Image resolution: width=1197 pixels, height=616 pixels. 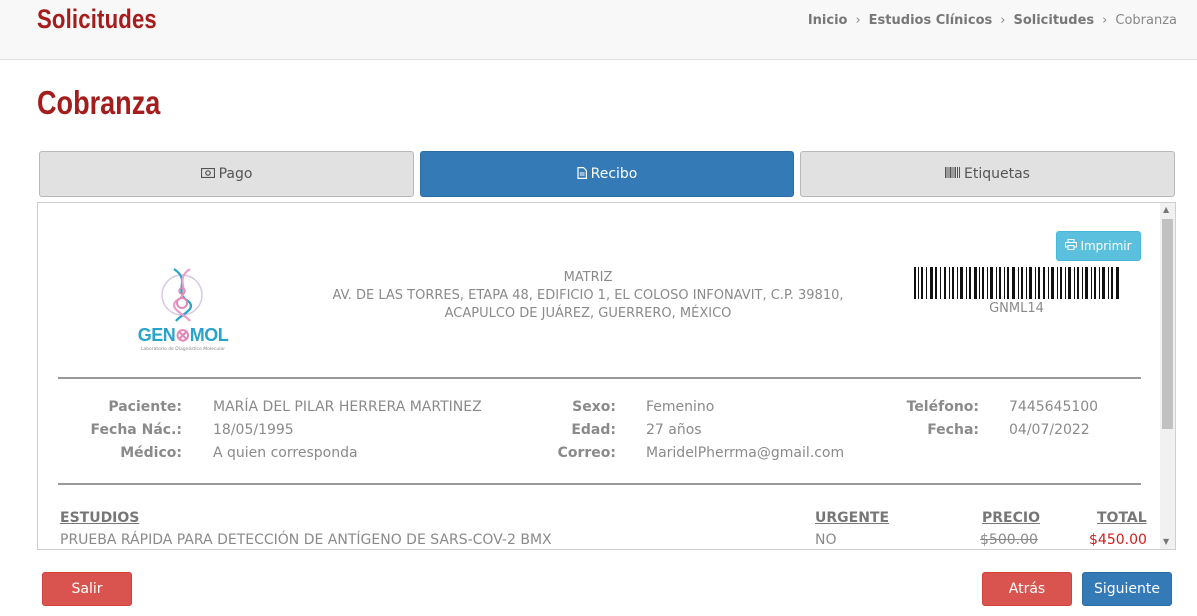 What do you see at coordinates (207, 174) in the screenshot?
I see `money-icon` at bounding box center [207, 174].